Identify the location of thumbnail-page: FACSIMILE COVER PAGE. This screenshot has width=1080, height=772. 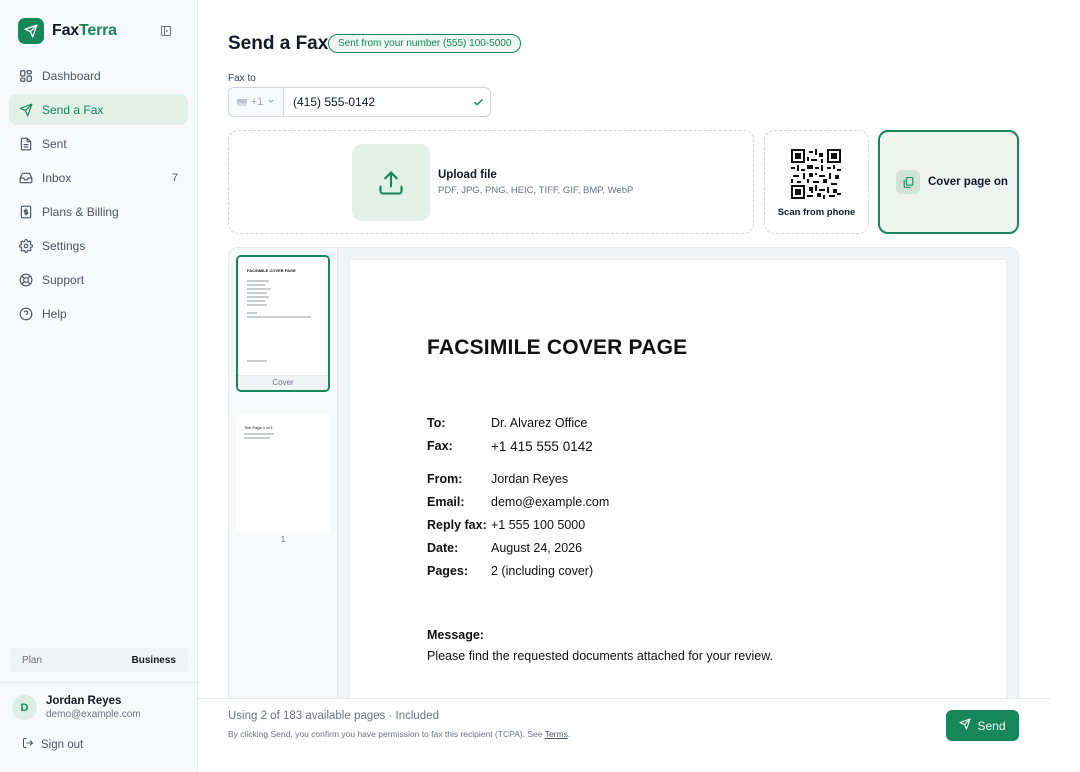
(283, 316).